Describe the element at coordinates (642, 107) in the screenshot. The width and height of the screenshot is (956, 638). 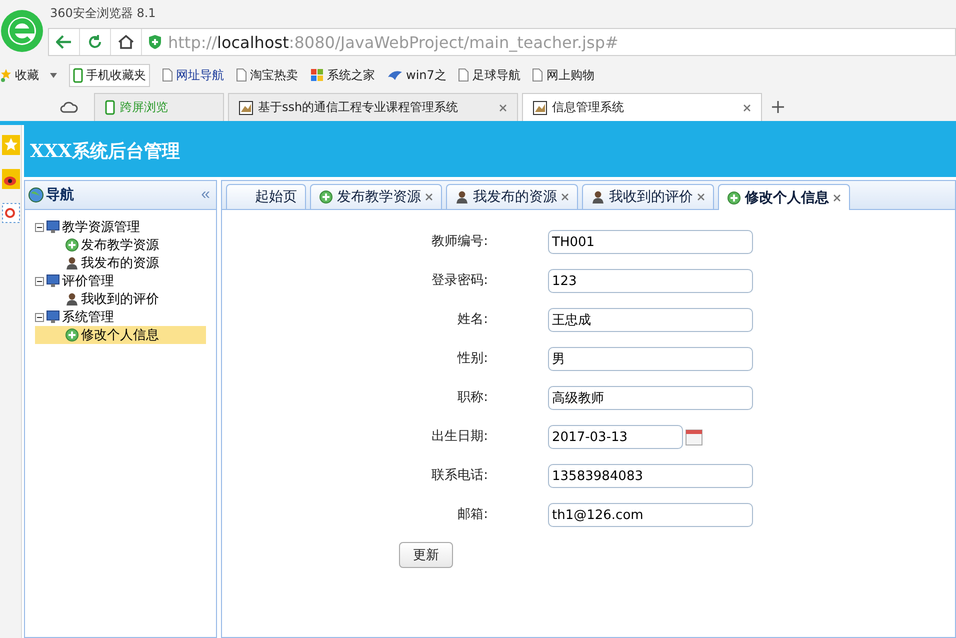
I see `browser-tab: 信息管理系统` at that location.